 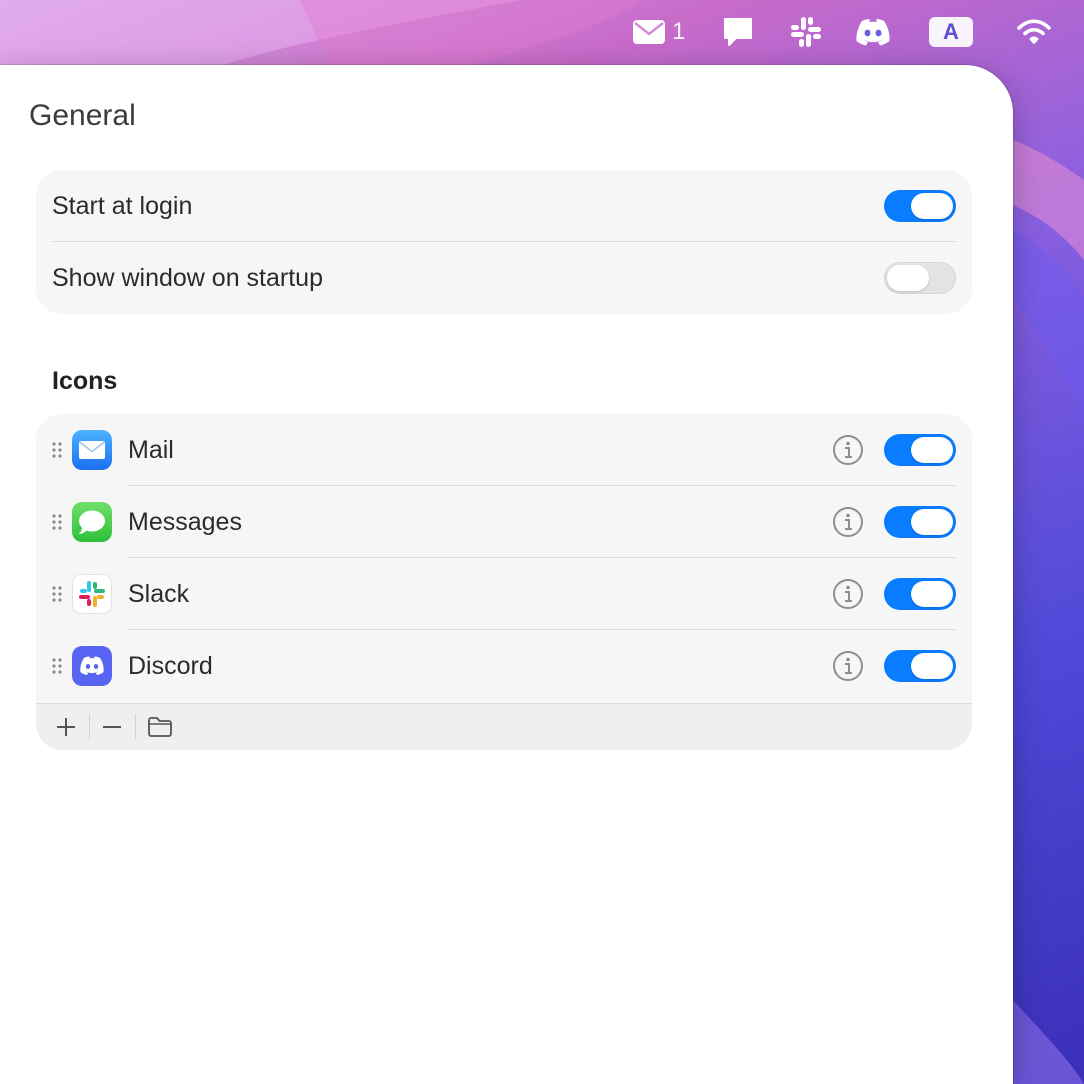 I want to click on menubar-discord-item, so click(x=873, y=32).